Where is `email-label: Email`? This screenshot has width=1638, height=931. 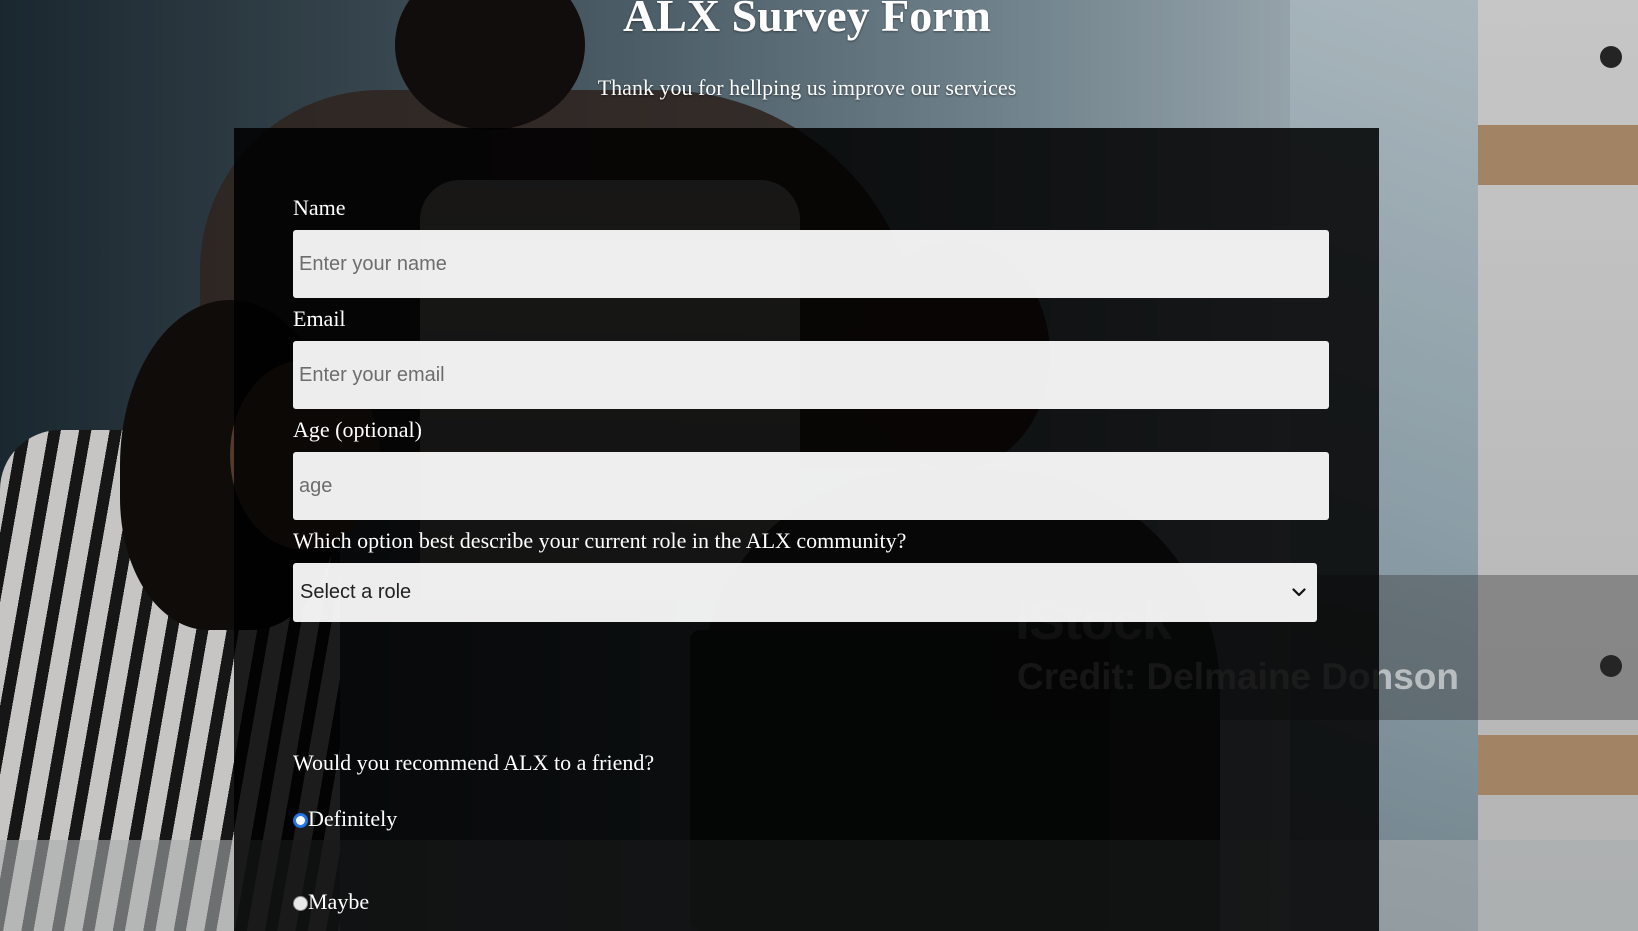
email-label: Email is located at coordinates (319, 318).